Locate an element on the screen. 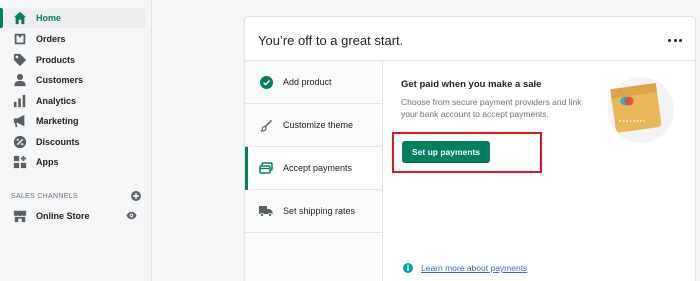 The width and height of the screenshot is (700, 281). credit-card-illustration is located at coordinates (641, 110).